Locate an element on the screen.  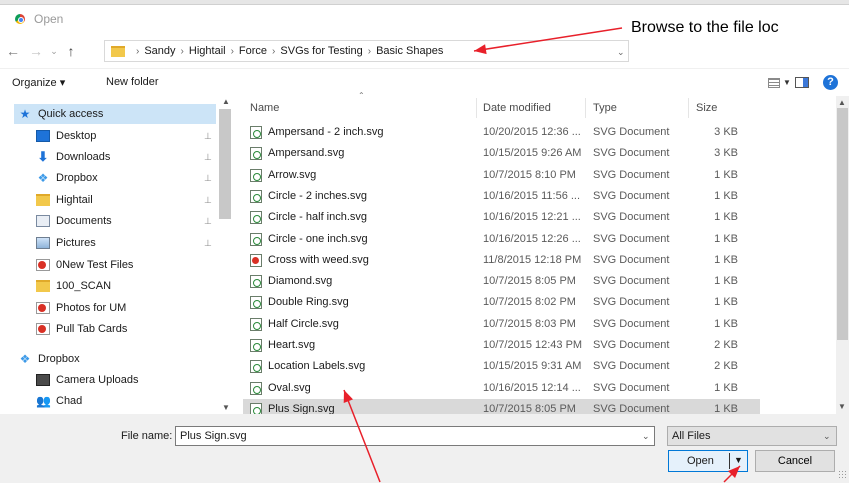
file-date: 10/15/2015 9:26 AM is located at coordinates (532, 153).